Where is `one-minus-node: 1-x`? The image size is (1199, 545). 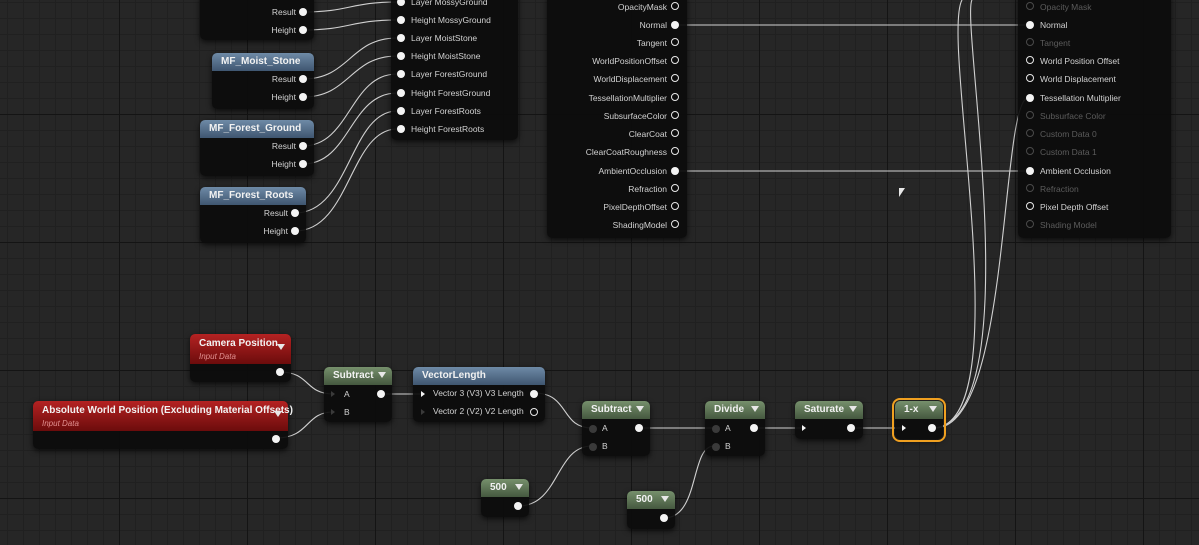 one-minus-node: 1-x is located at coordinates (919, 420).